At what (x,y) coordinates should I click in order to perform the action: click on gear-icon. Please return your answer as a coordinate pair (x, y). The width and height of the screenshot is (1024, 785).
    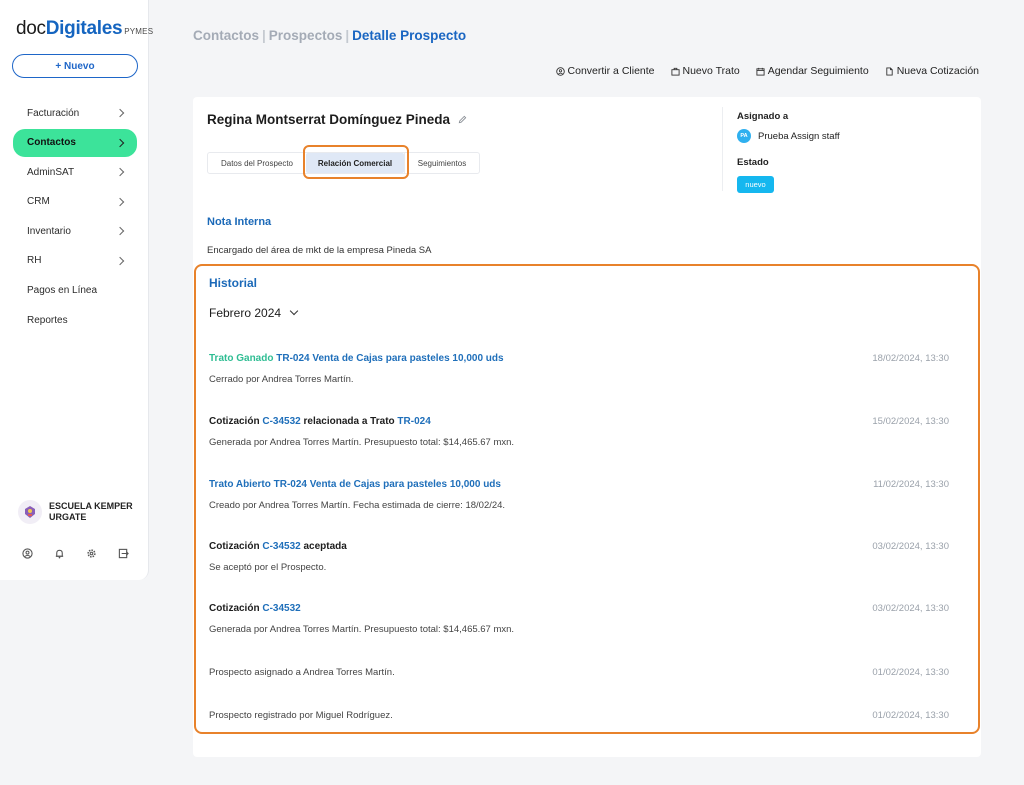
    Looking at the image, I should click on (91, 553).